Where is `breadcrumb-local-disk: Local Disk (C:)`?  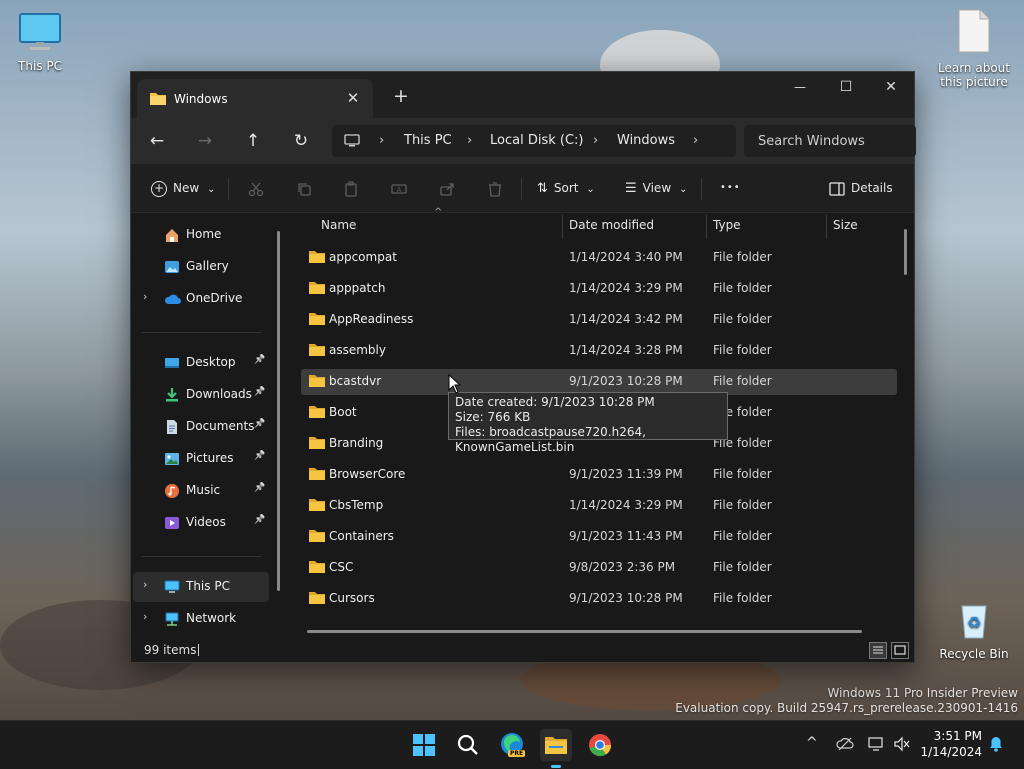 breadcrumb-local-disk: Local Disk (C:) is located at coordinates (536, 141).